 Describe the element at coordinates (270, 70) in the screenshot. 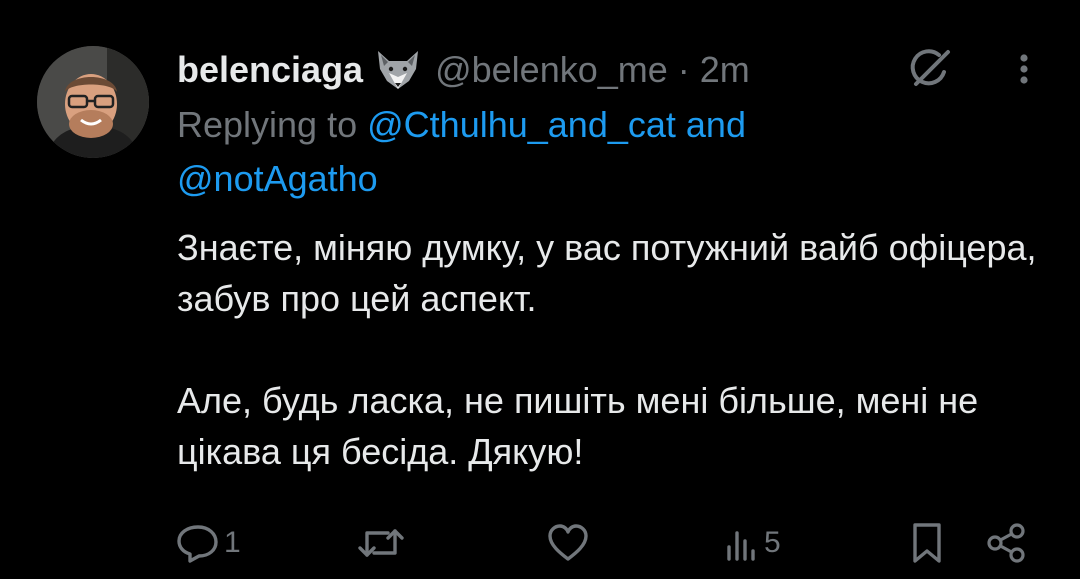

I see `display-name: belenciaga` at that location.